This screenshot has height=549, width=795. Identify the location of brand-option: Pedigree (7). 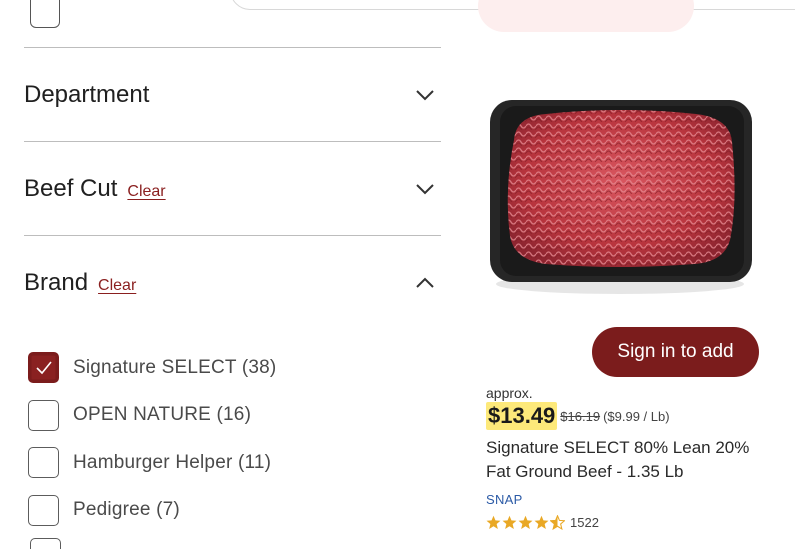
(152, 511).